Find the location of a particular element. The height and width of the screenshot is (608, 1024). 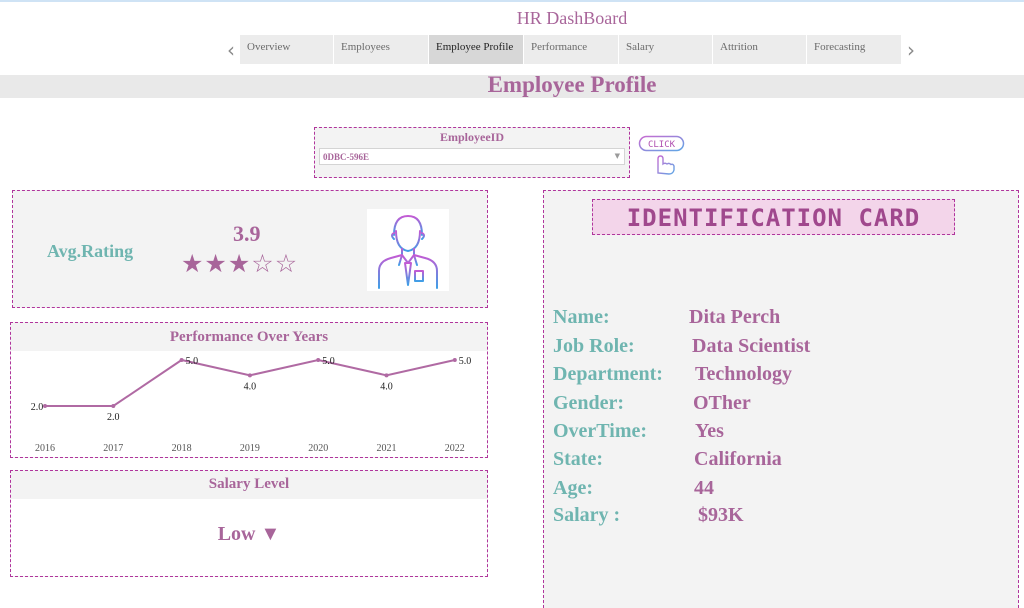

id-field-value: Technology is located at coordinates (744, 374).